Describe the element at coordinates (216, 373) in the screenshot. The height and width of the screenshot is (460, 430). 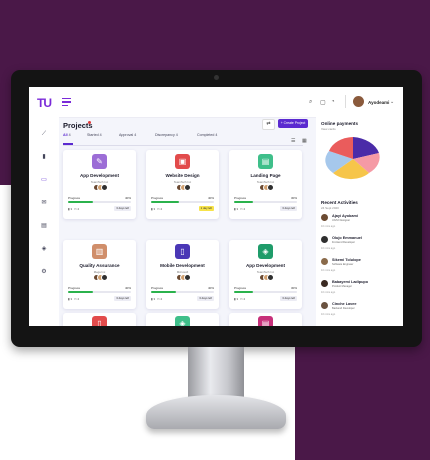
I see `monitor-stand-neck` at that location.